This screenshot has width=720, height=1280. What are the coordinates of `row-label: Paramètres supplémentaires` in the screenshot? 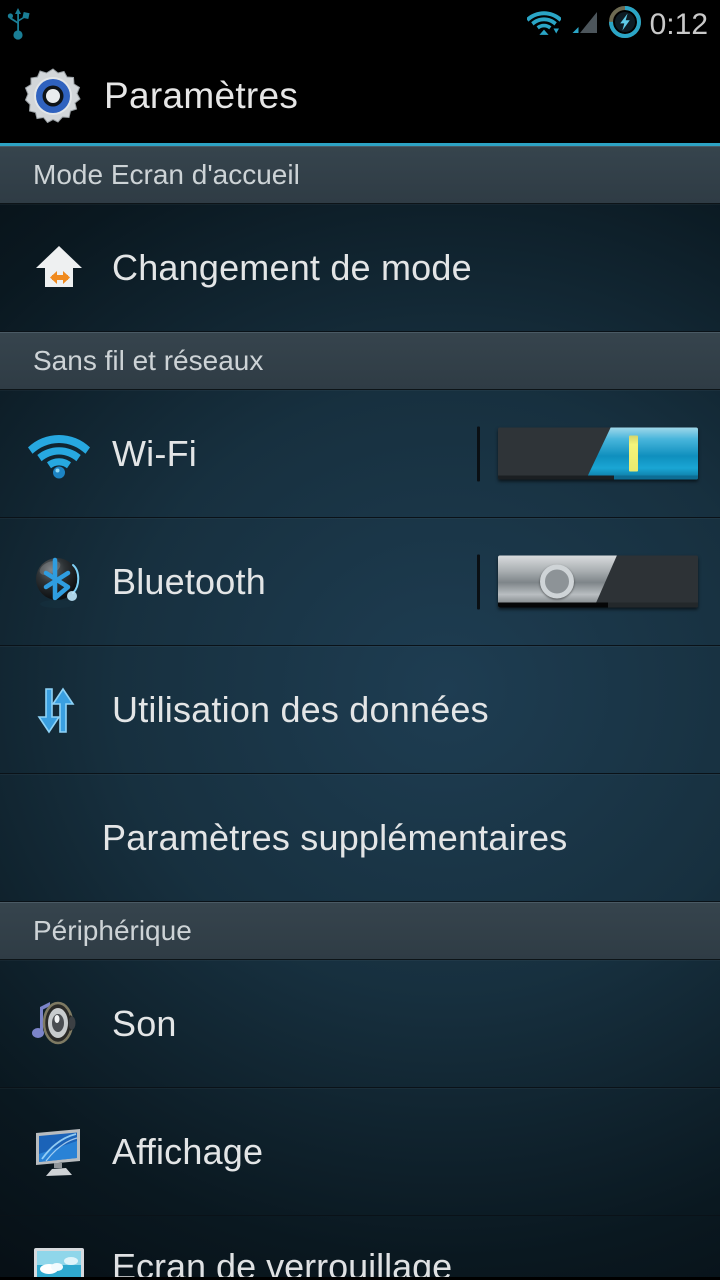 It's located at (335, 837).